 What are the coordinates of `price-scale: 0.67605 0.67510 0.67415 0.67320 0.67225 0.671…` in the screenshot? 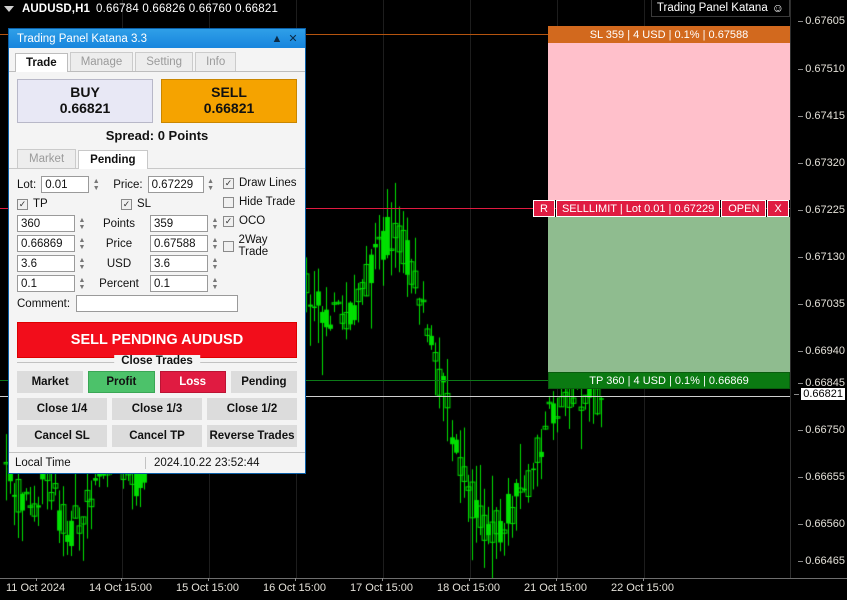 It's located at (818, 289).